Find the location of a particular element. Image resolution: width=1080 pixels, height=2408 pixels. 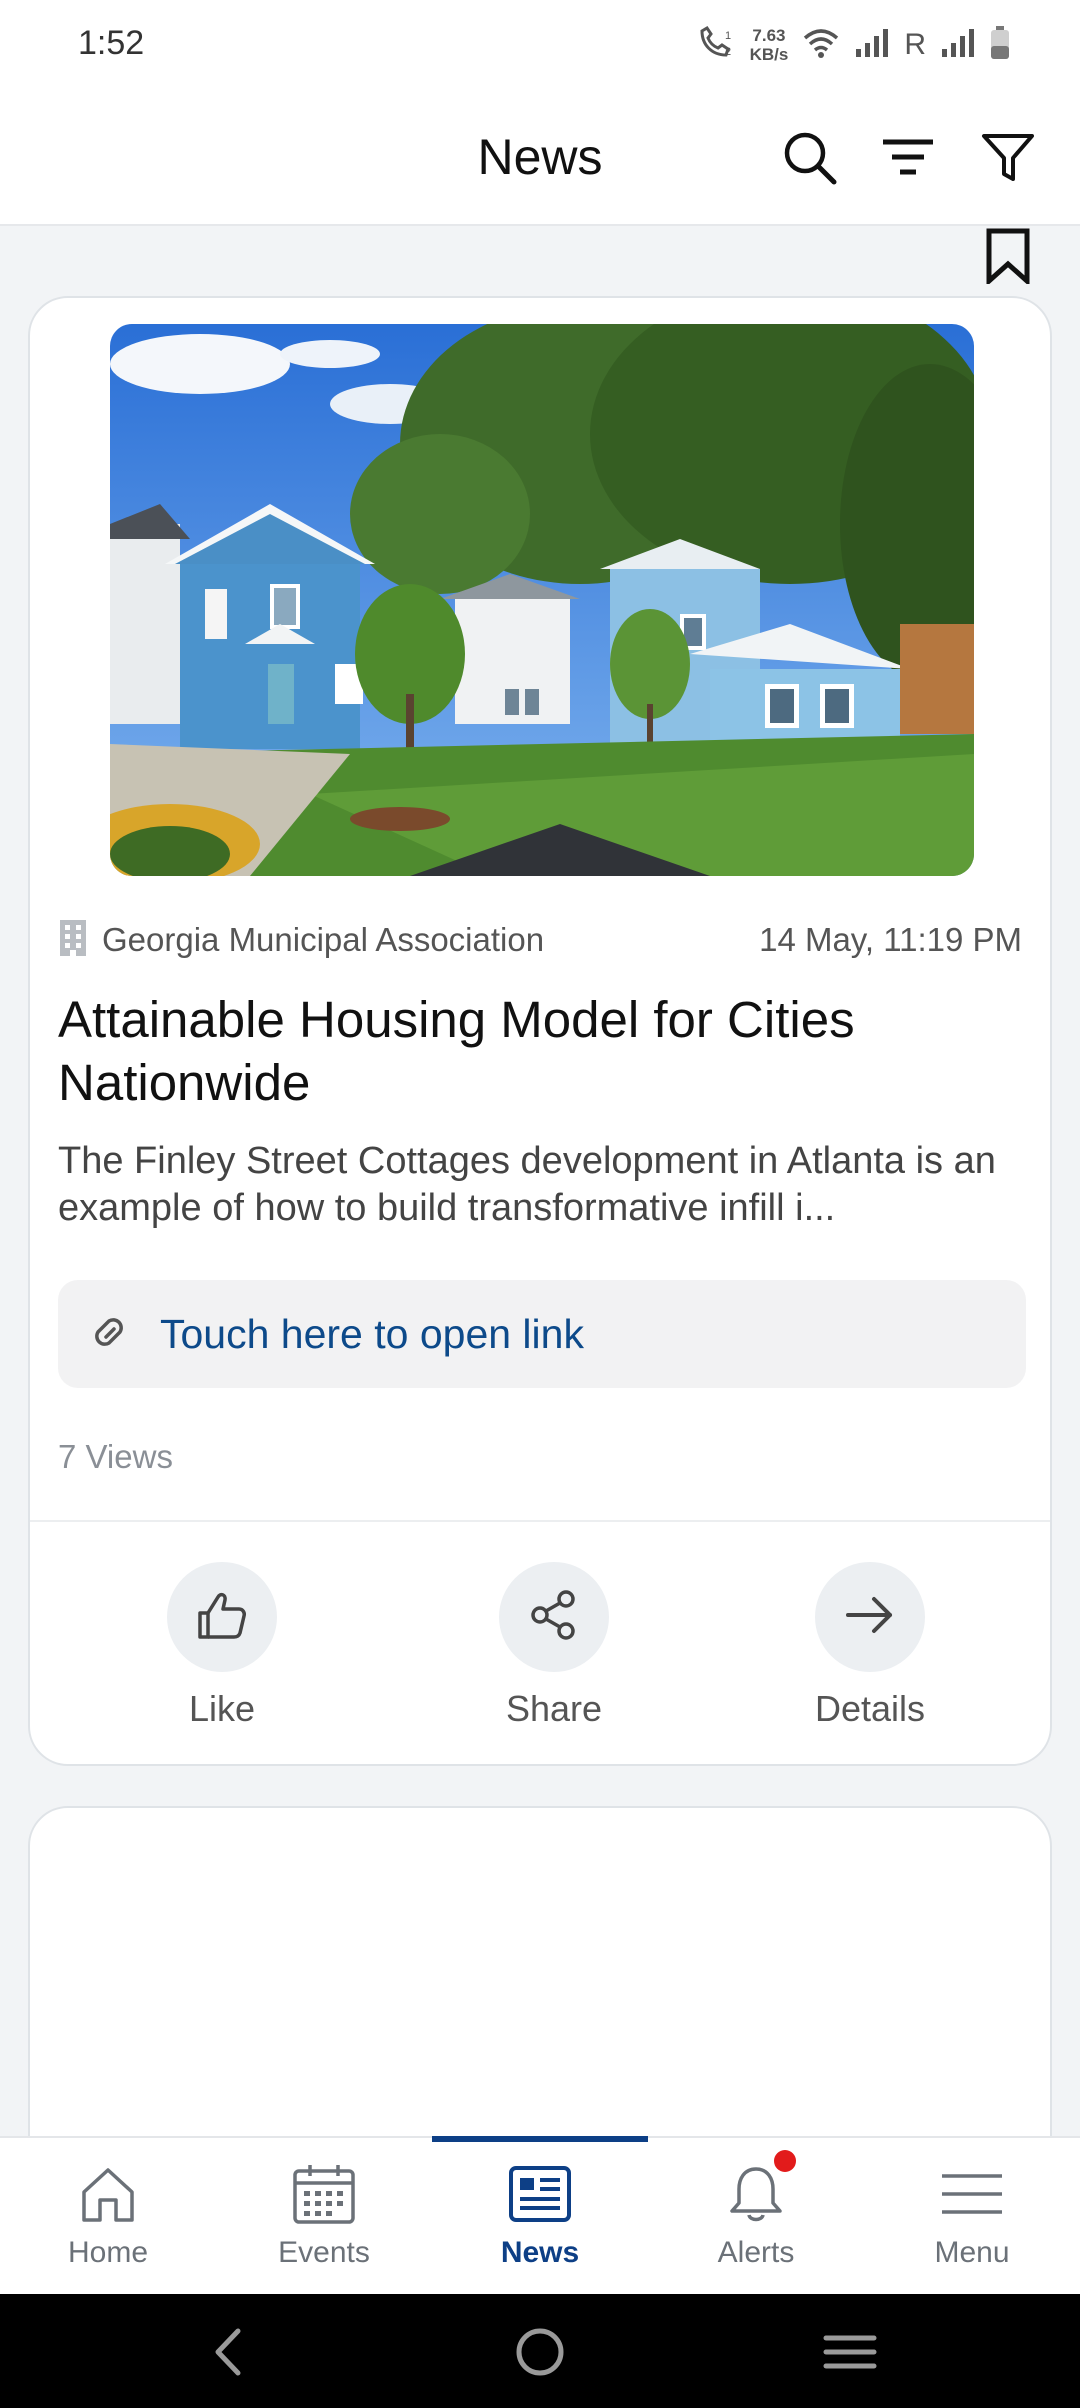

share-button: Share is located at coordinates (554, 1646).